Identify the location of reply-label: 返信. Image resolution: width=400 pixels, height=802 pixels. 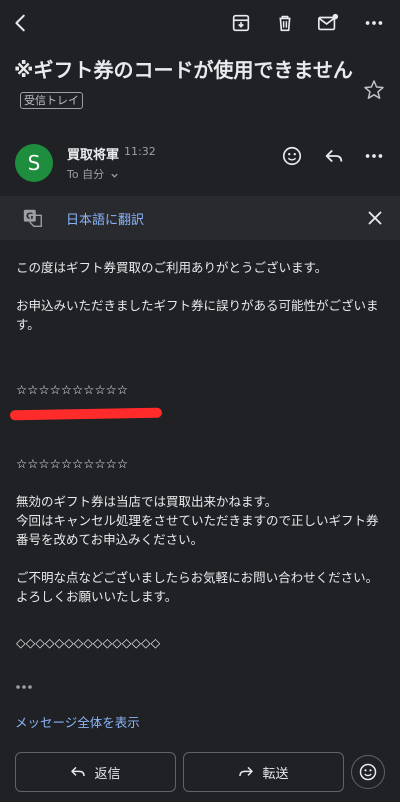
(107, 774).